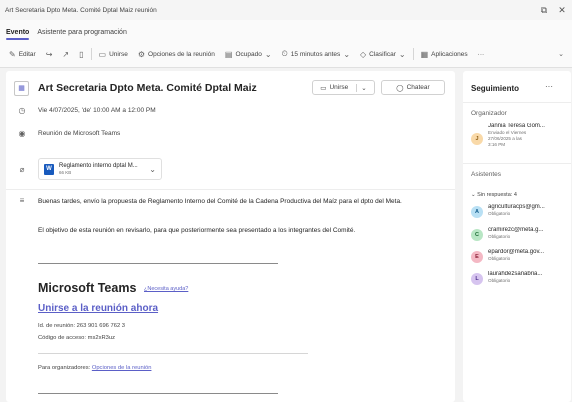 The height and width of the screenshot is (402, 572). Describe the element at coordinates (63, 133) in the screenshot. I see `location-row: ◉ Reunión de Microsoft Teams` at that location.